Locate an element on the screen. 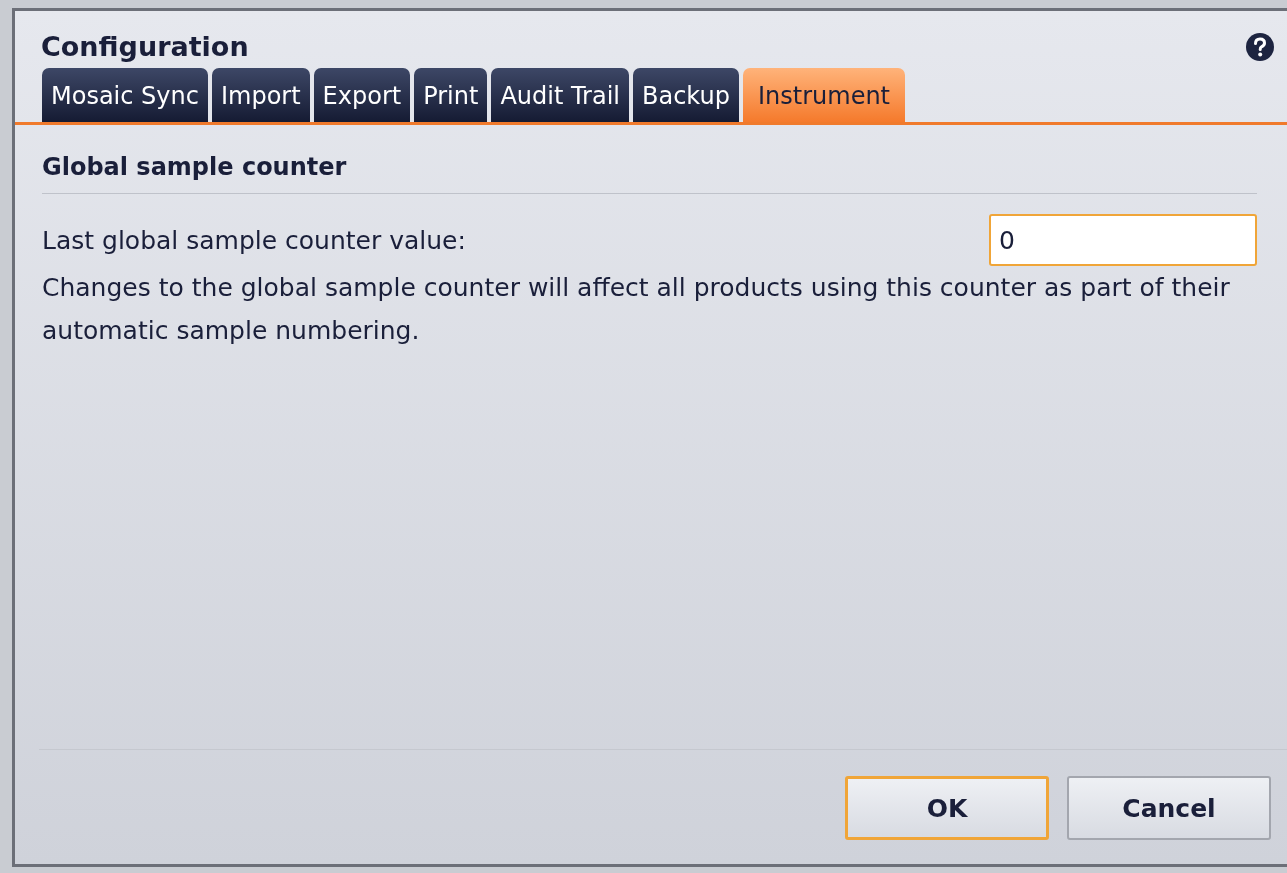 The height and width of the screenshot is (873, 1287). tab: Backup is located at coordinates (686, 95).